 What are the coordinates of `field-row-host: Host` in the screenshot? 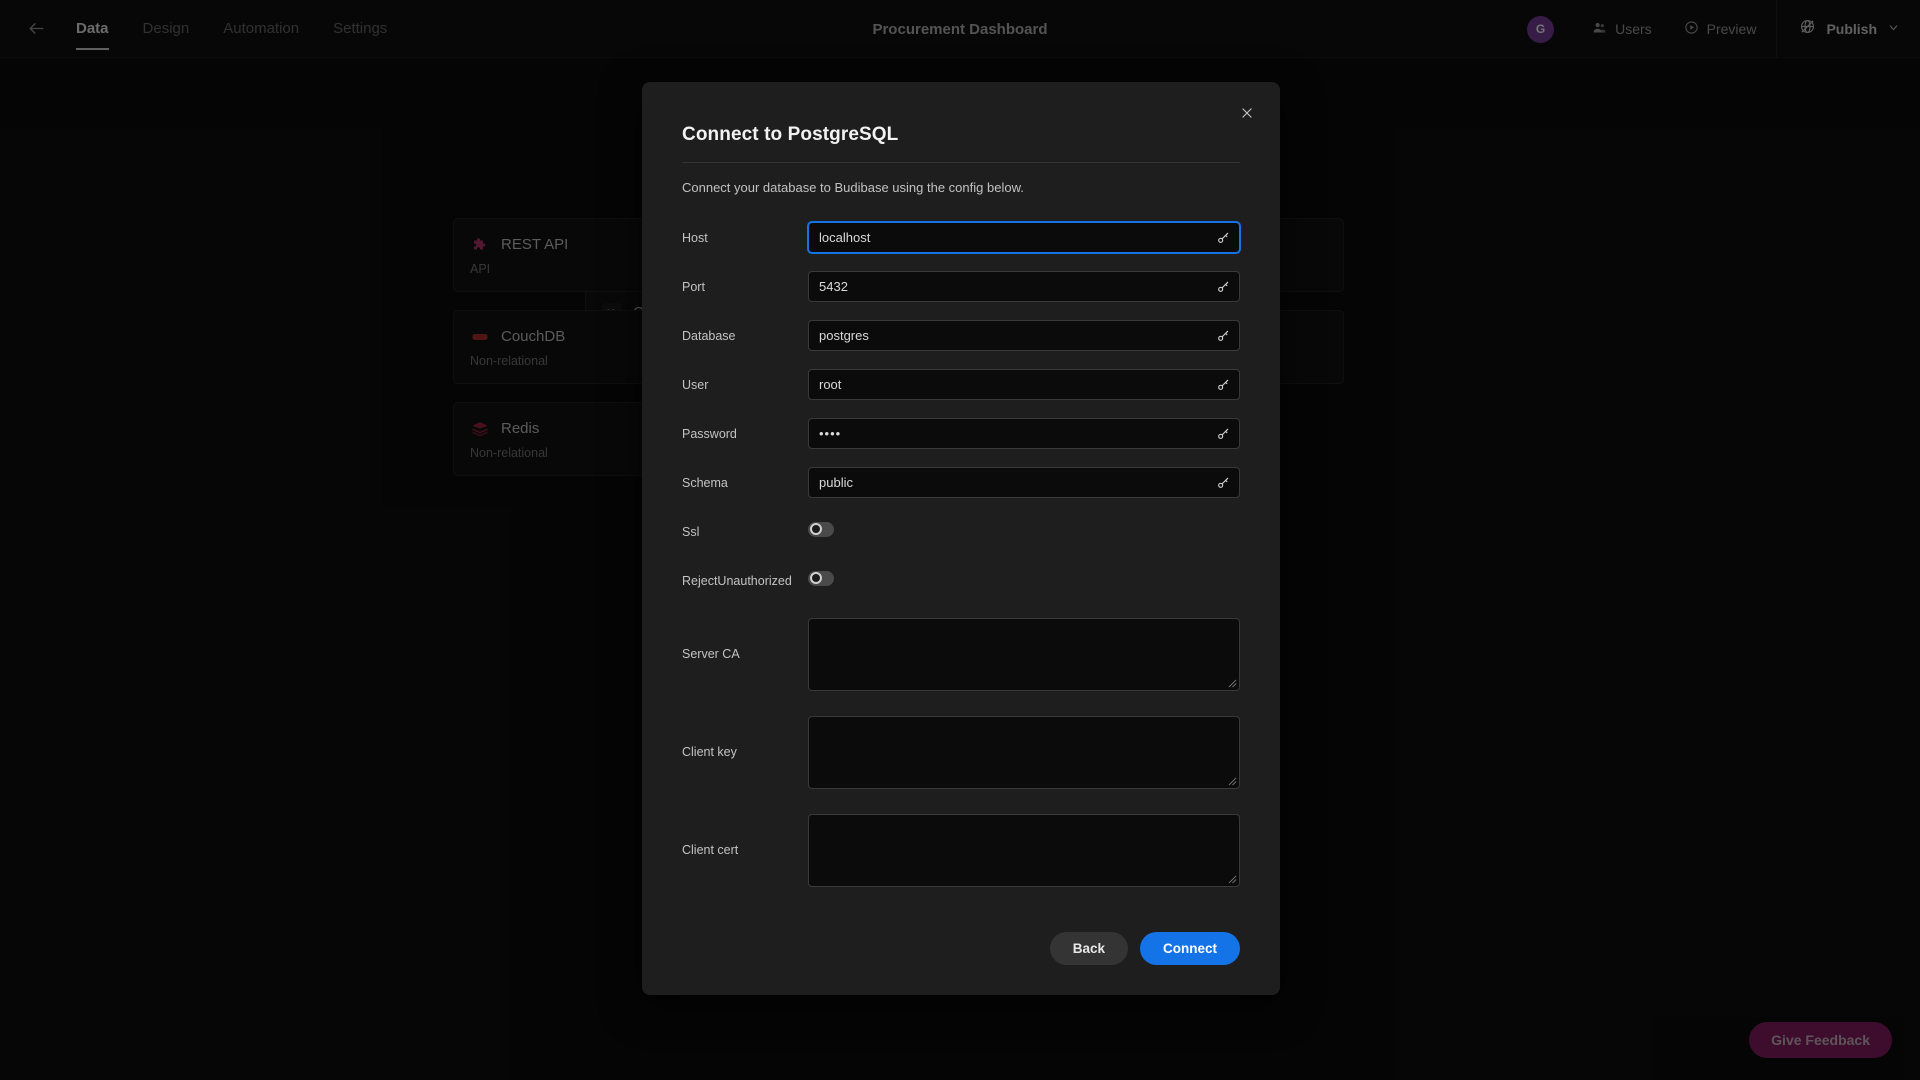 It's located at (961, 237).